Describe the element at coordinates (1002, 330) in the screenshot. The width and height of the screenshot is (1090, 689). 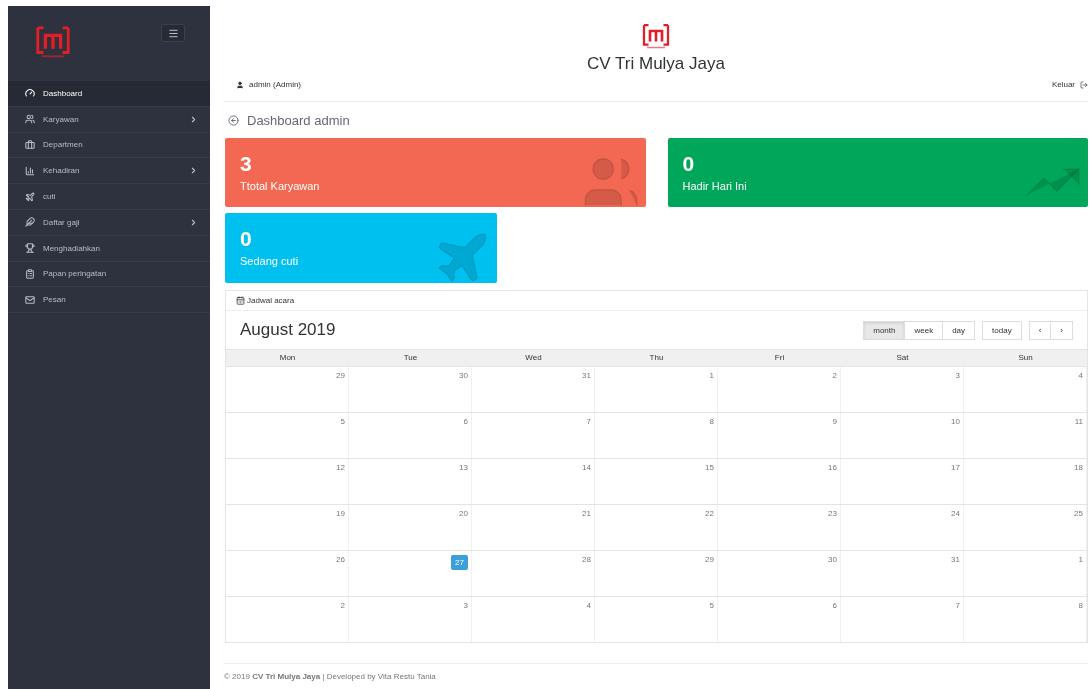
I see `today-button: today` at that location.